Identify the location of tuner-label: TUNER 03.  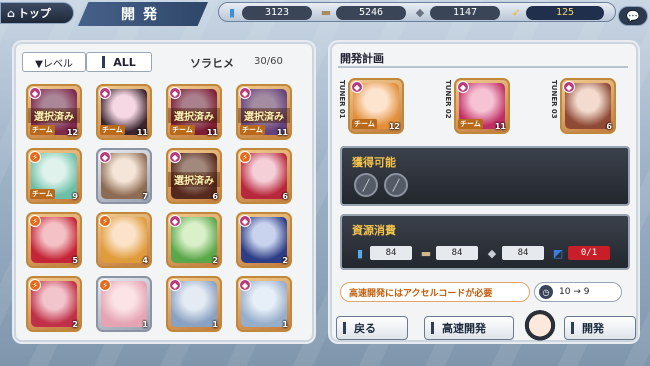
(554, 99).